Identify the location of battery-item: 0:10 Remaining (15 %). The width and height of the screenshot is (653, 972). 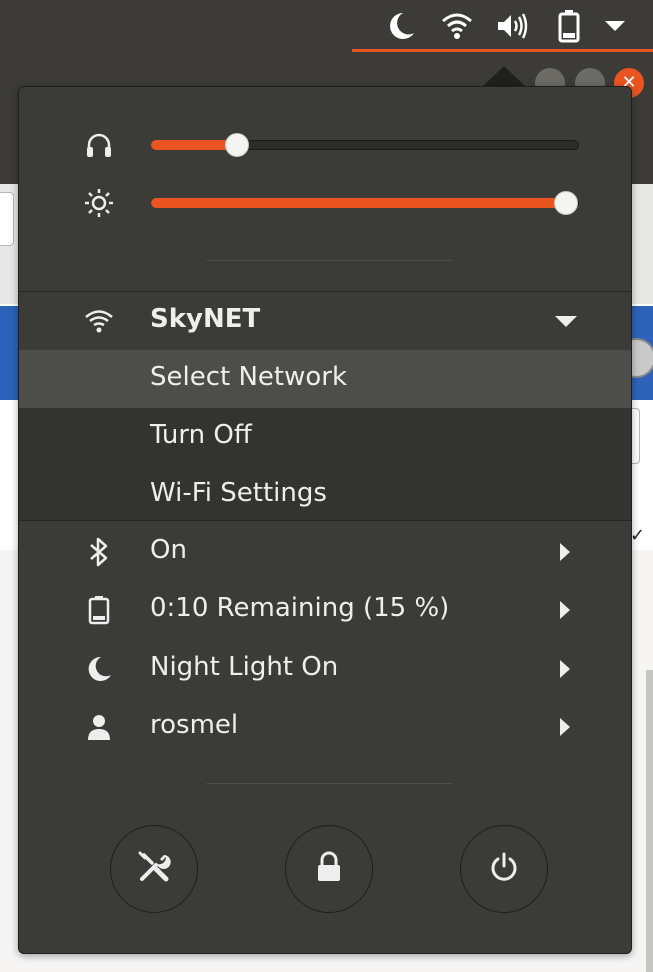
(325, 610).